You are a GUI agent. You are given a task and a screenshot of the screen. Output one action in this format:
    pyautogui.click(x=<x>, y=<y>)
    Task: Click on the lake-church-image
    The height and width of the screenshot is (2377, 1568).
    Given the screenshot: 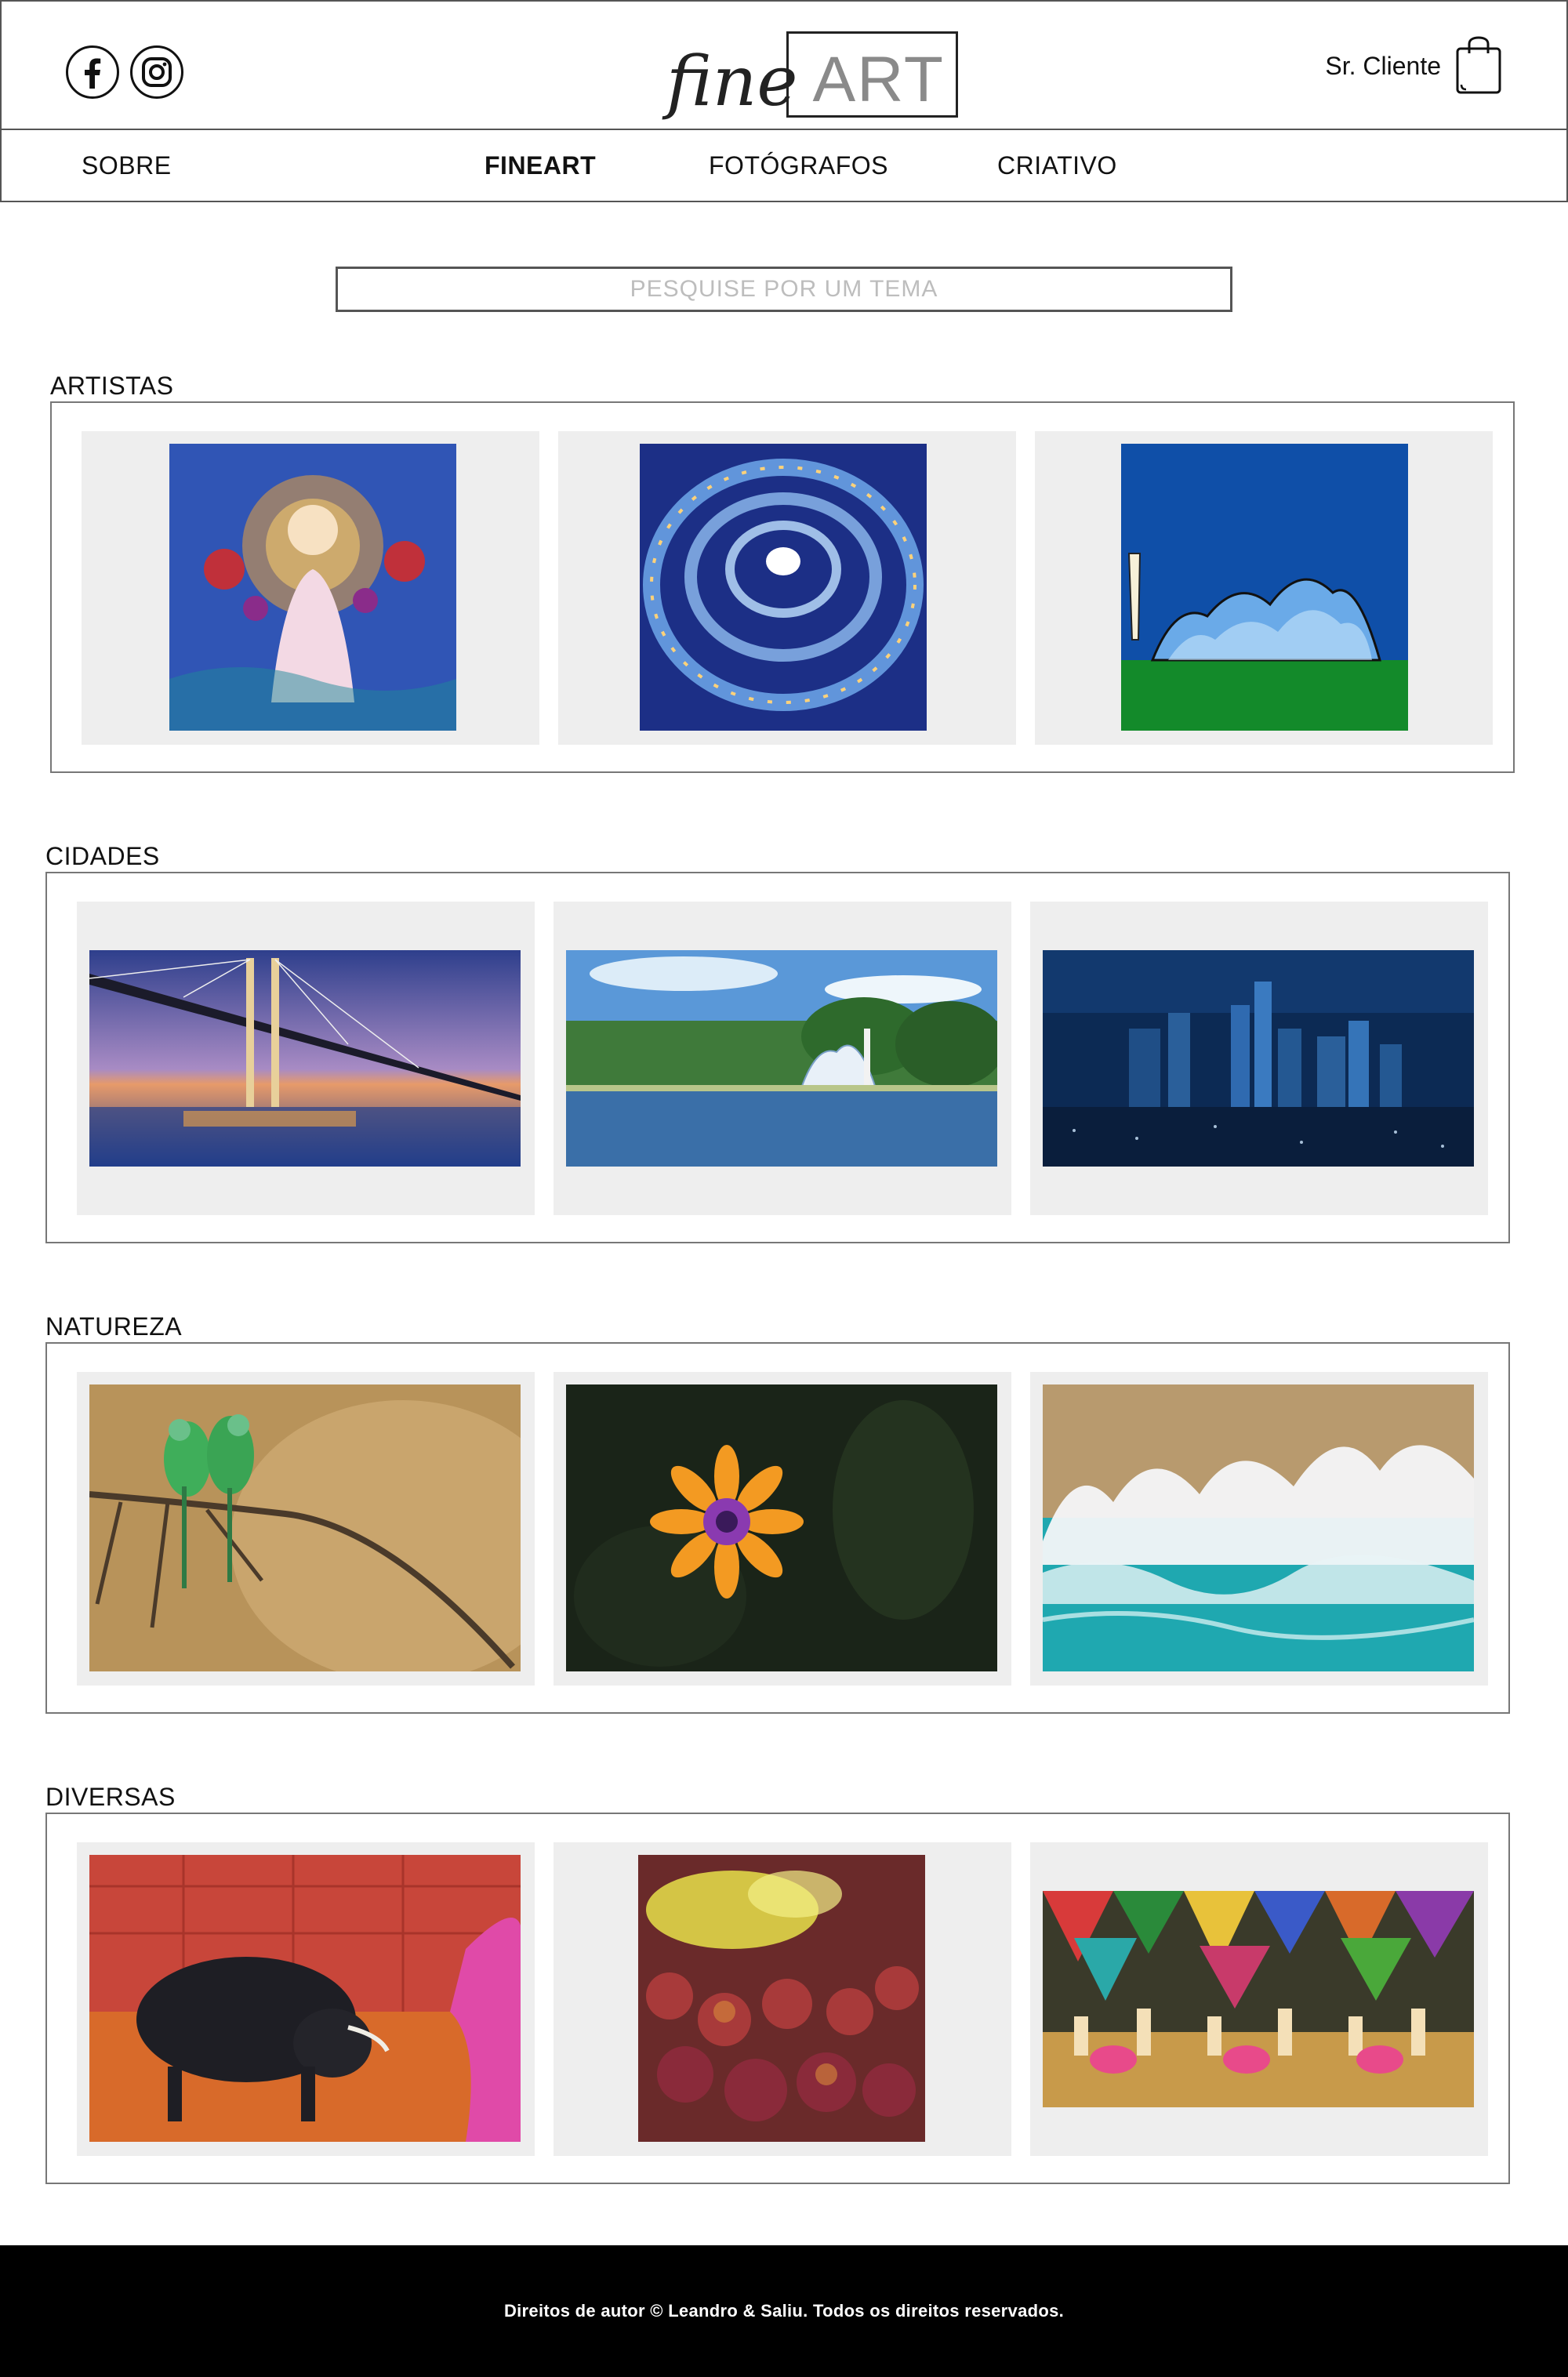 What is the action you would take?
    pyautogui.click(x=781, y=1058)
    